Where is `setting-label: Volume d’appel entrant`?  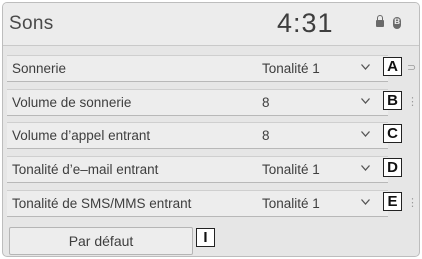 setting-label: Volume d’appel entrant is located at coordinates (81, 135).